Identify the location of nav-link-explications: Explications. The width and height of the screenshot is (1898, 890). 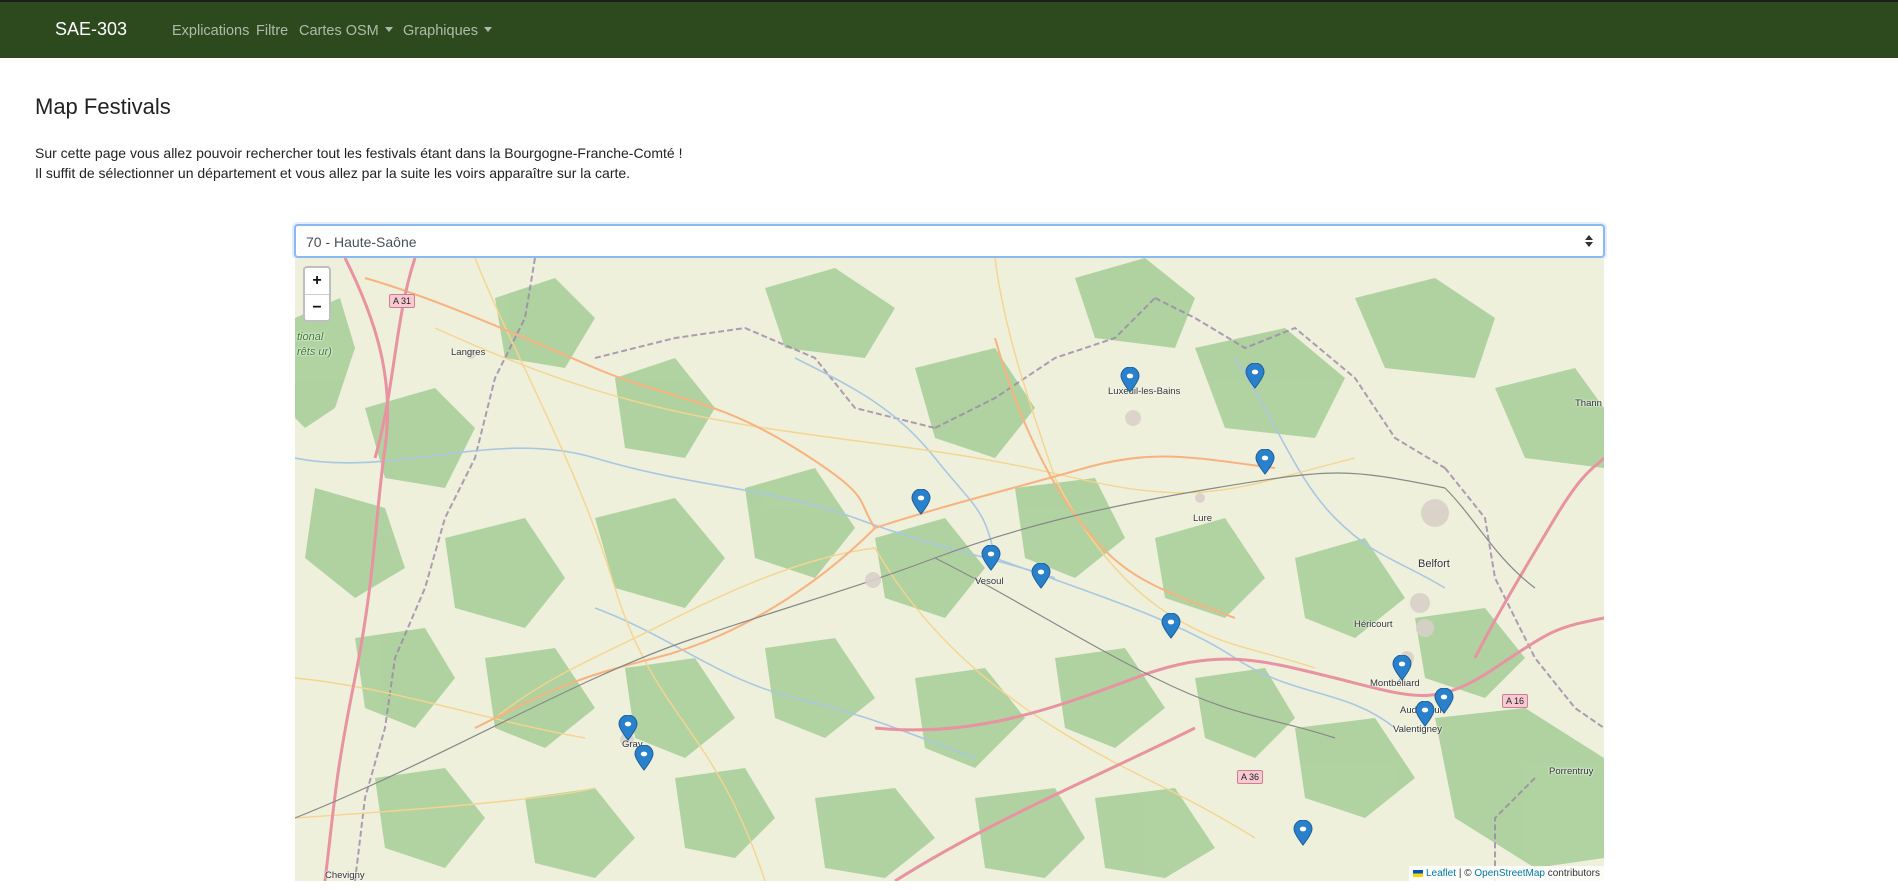
(210, 31).